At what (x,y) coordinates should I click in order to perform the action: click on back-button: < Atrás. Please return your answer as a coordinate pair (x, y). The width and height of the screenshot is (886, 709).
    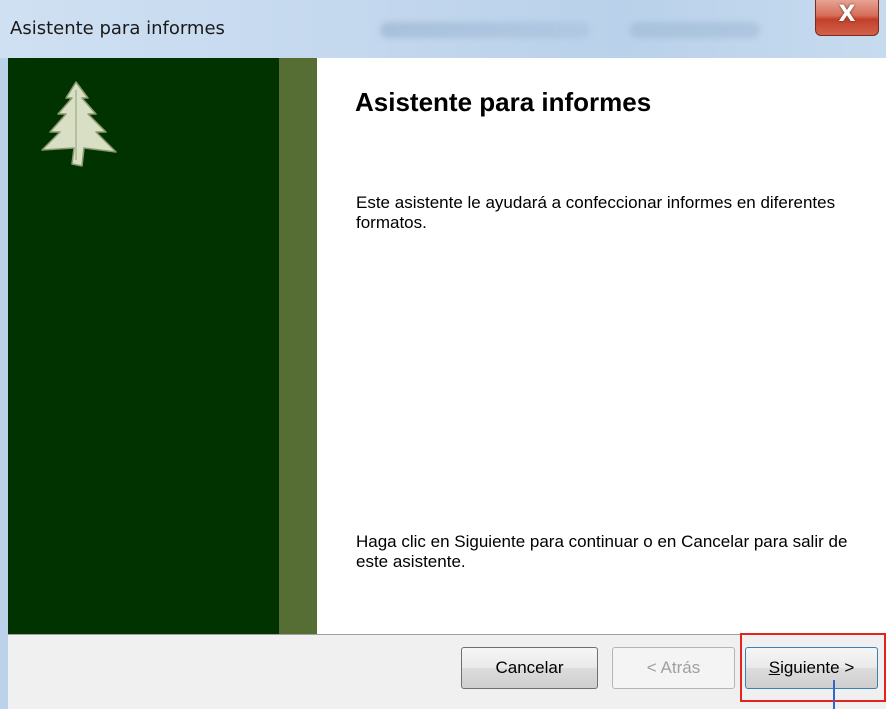
    Looking at the image, I should click on (673, 668).